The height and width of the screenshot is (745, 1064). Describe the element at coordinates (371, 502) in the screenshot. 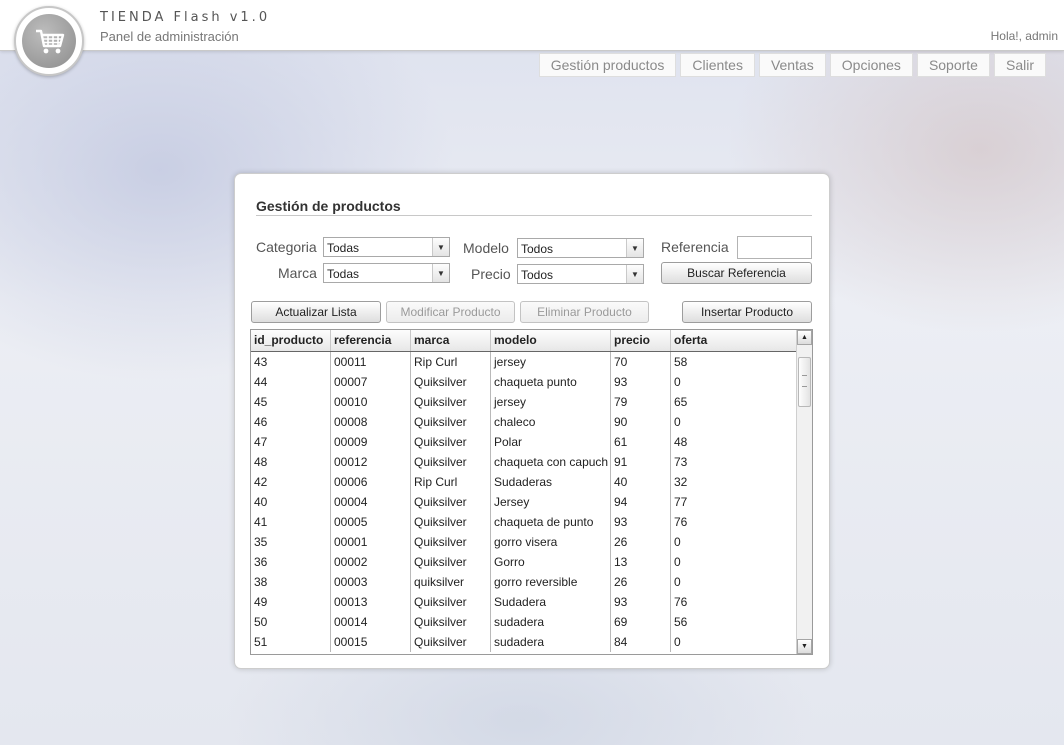

I see `table-cell: 00004` at that location.